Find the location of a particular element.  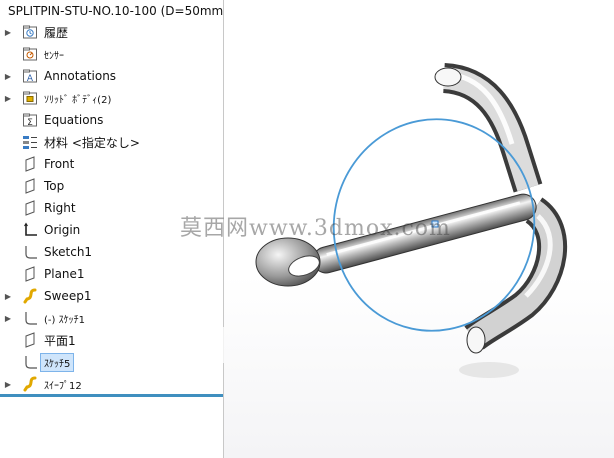

annotations-folder-icon: A is located at coordinates (30, 76).